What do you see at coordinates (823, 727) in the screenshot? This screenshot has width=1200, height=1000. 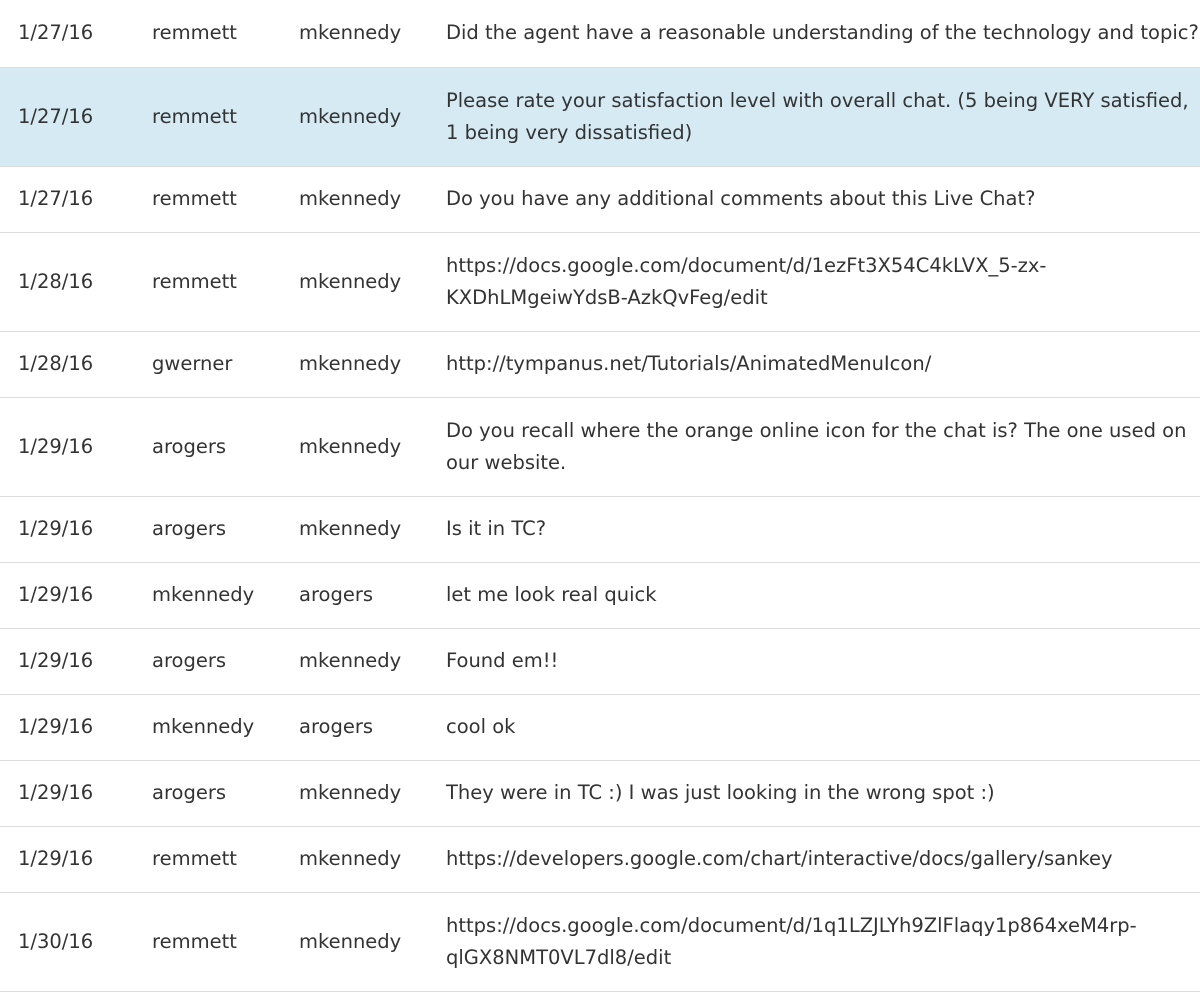 I see `message-cell: cool ok` at bounding box center [823, 727].